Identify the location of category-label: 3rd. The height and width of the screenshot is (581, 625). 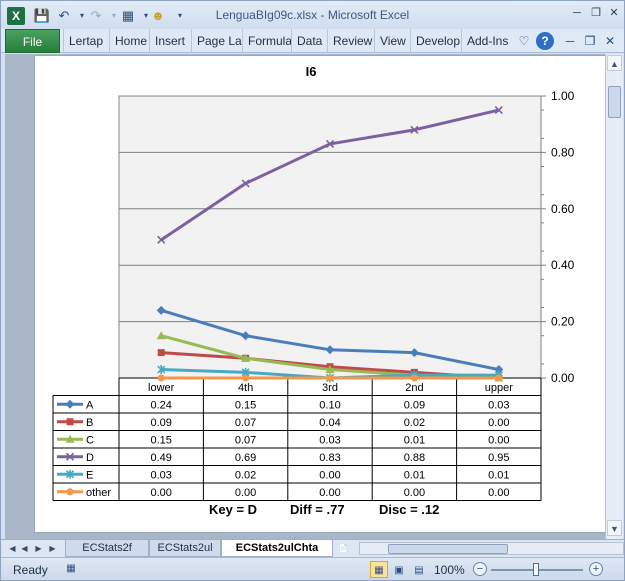
(330, 388).